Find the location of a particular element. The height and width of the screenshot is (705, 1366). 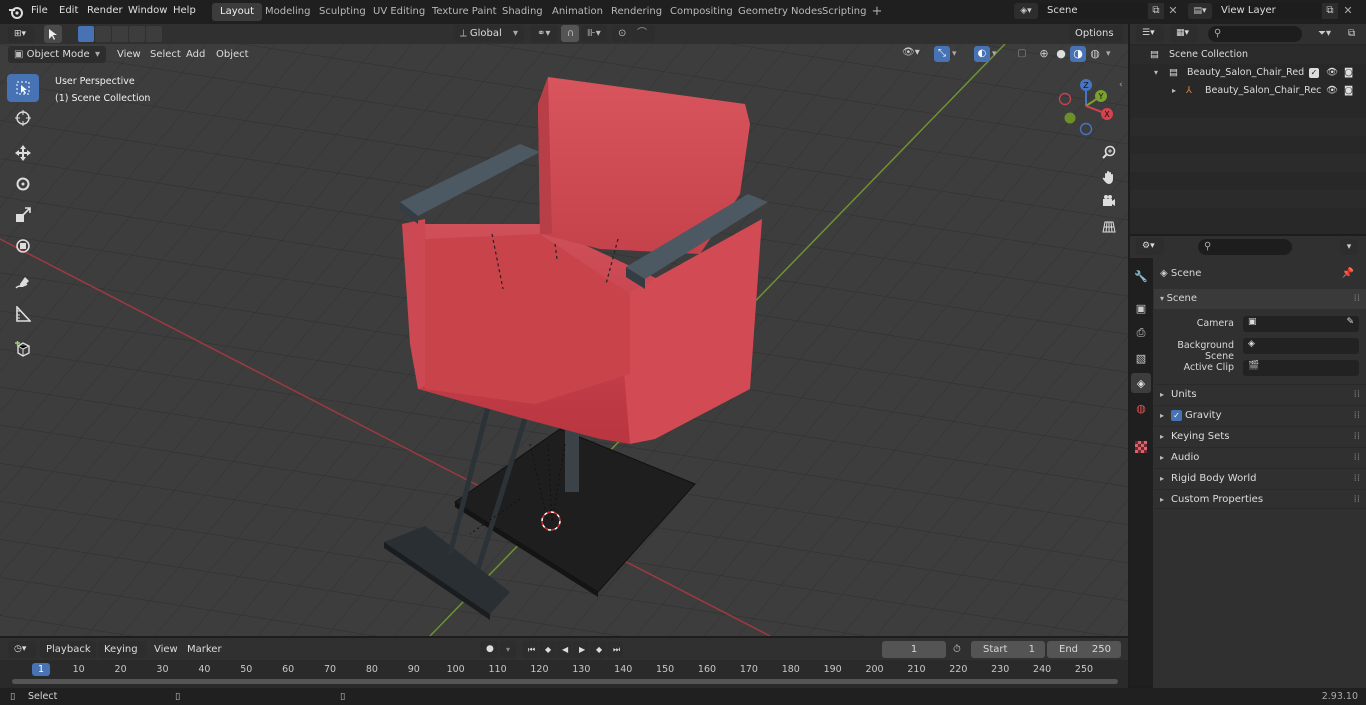

close-view-layer-icon: ✕ is located at coordinates (1348, 11).